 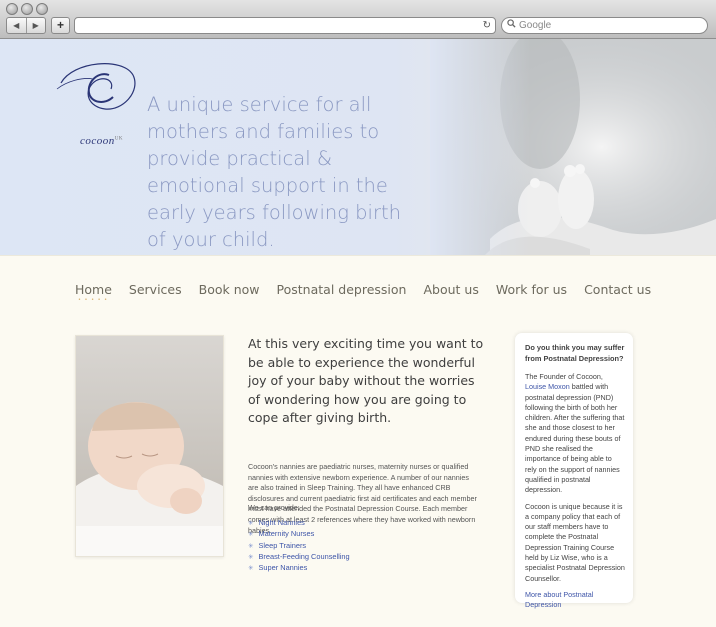 What do you see at coordinates (93, 292) in the screenshot?
I see `nav-item-home: Home` at bounding box center [93, 292].